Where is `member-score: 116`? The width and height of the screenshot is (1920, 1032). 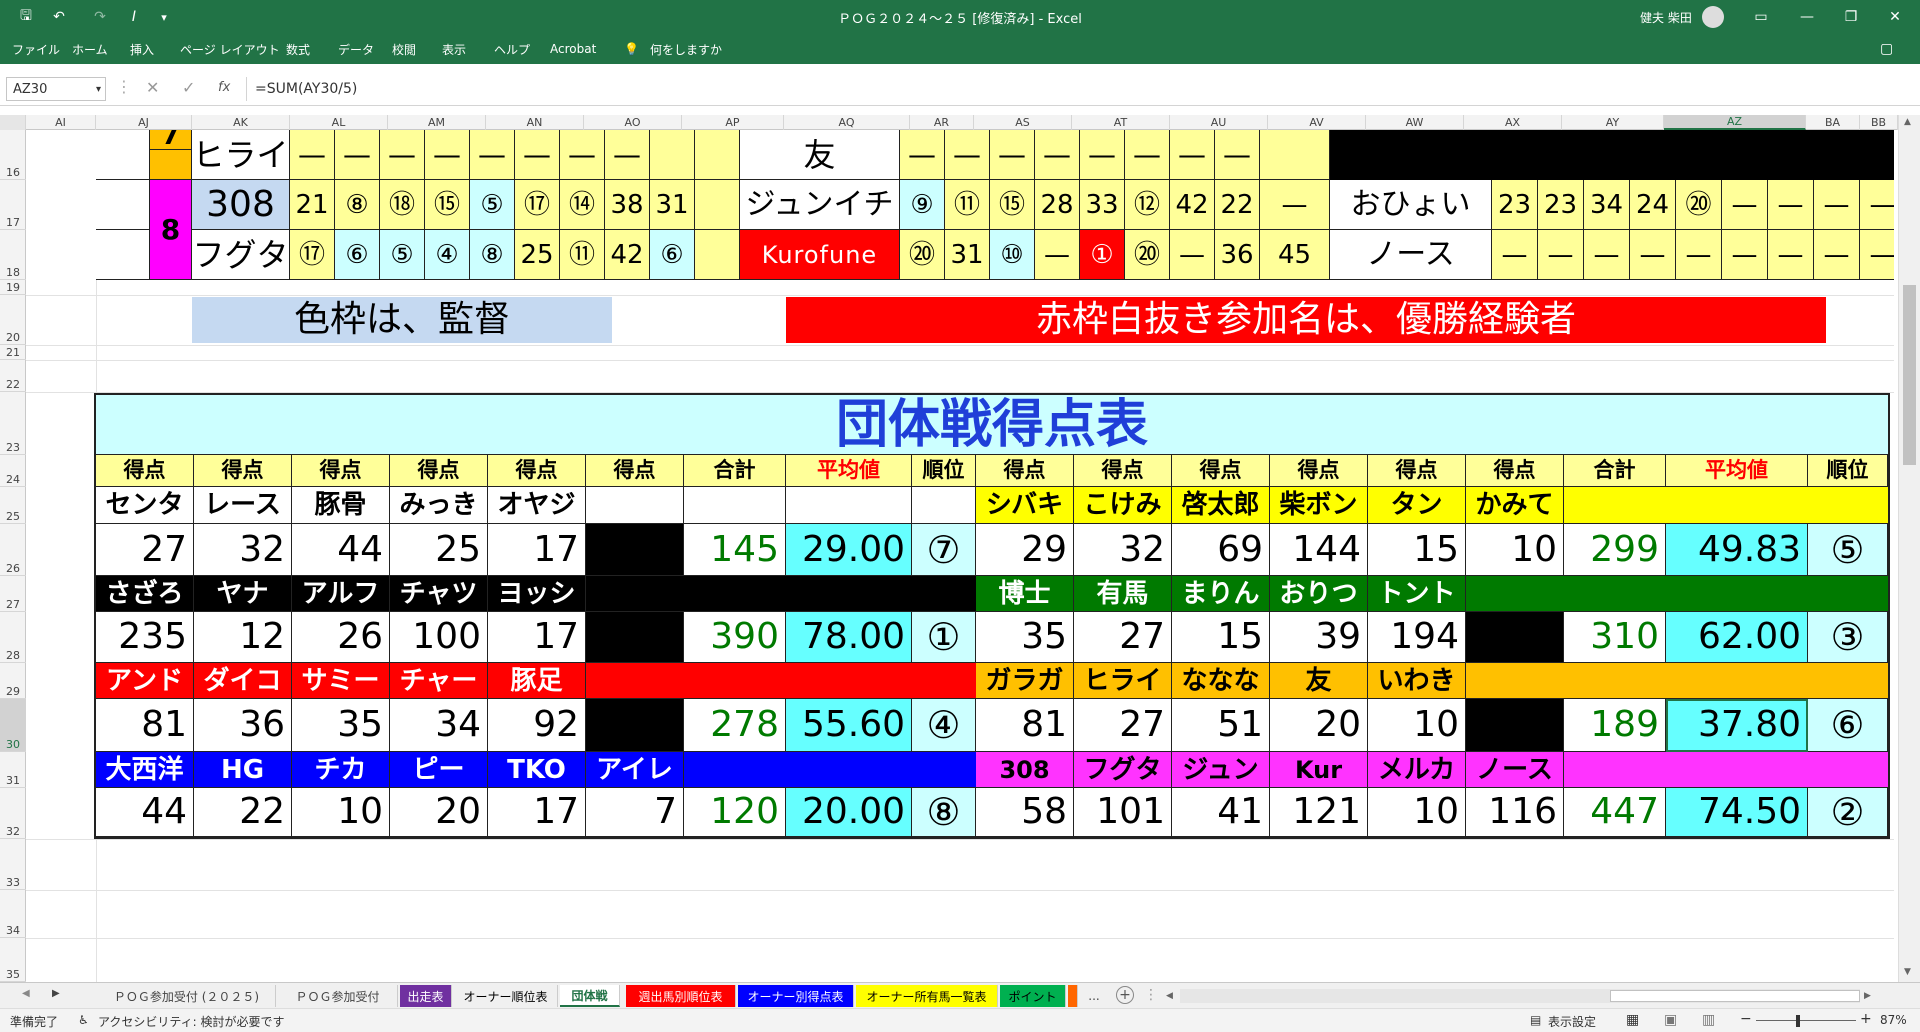 member-score: 116 is located at coordinates (1515, 812).